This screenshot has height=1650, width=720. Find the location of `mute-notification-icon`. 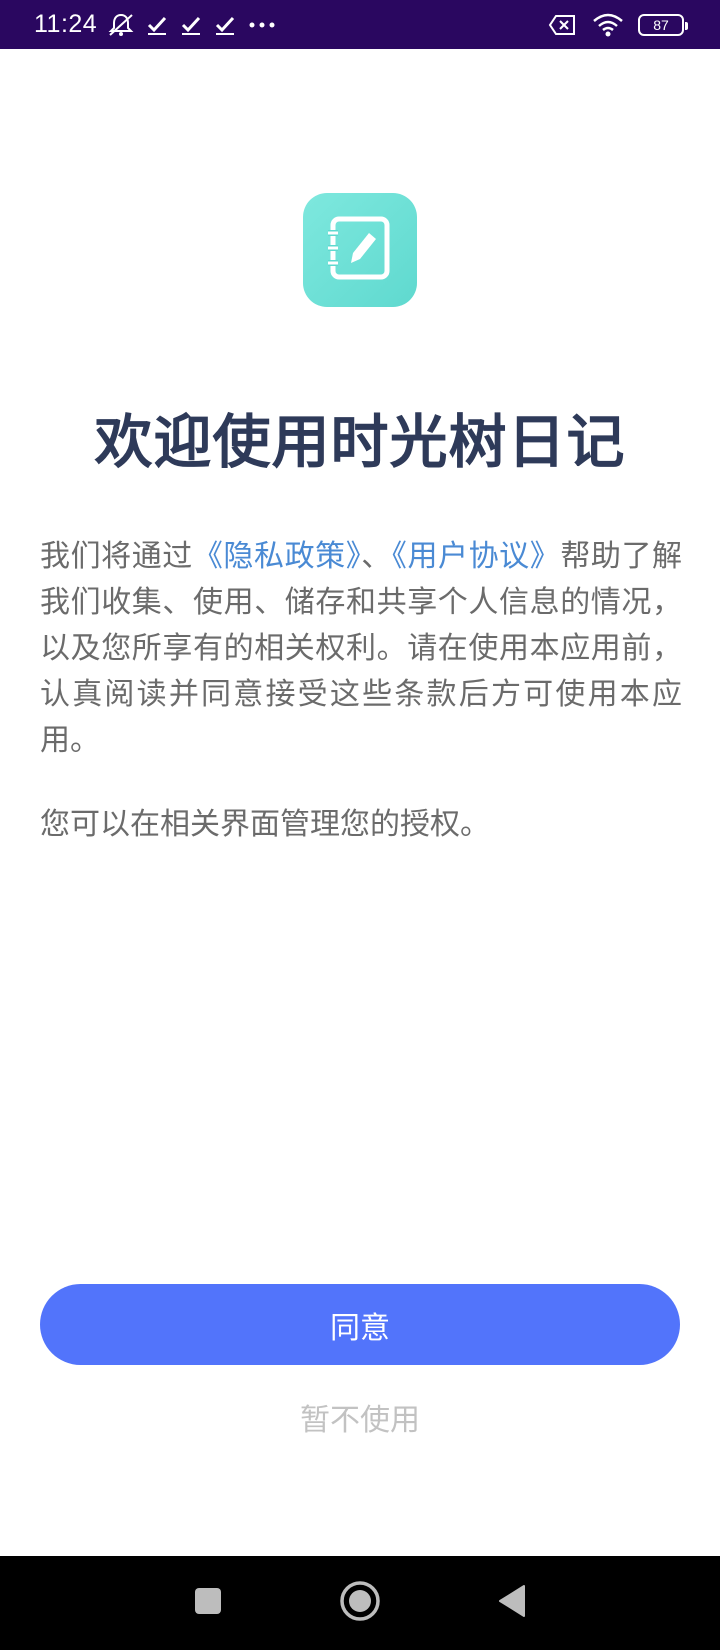

mute-notification-icon is located at coordinates (121, 25).